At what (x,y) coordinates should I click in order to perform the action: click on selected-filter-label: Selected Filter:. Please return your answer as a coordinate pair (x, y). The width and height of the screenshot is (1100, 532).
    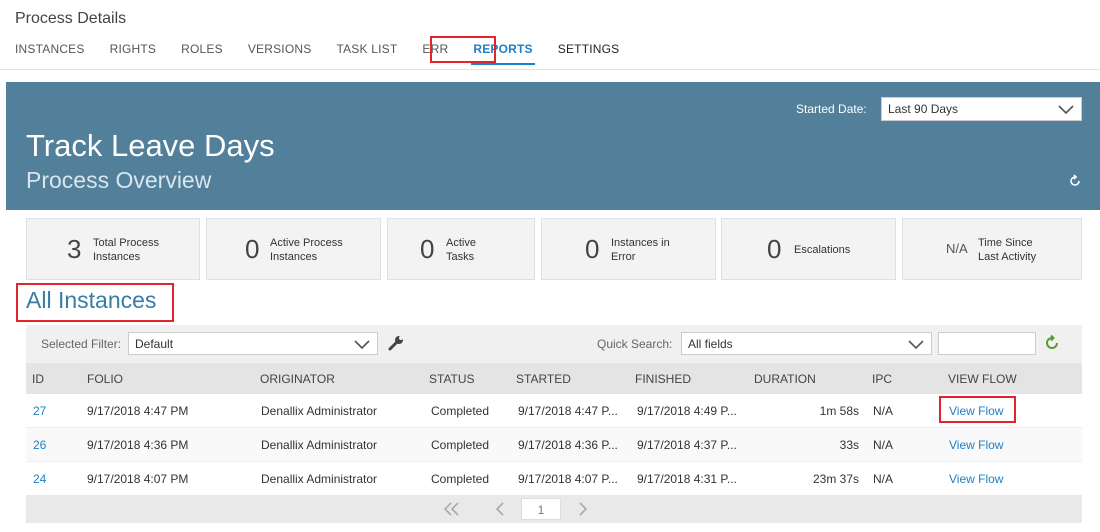
    Looking at the image, I should click on (81, 344).